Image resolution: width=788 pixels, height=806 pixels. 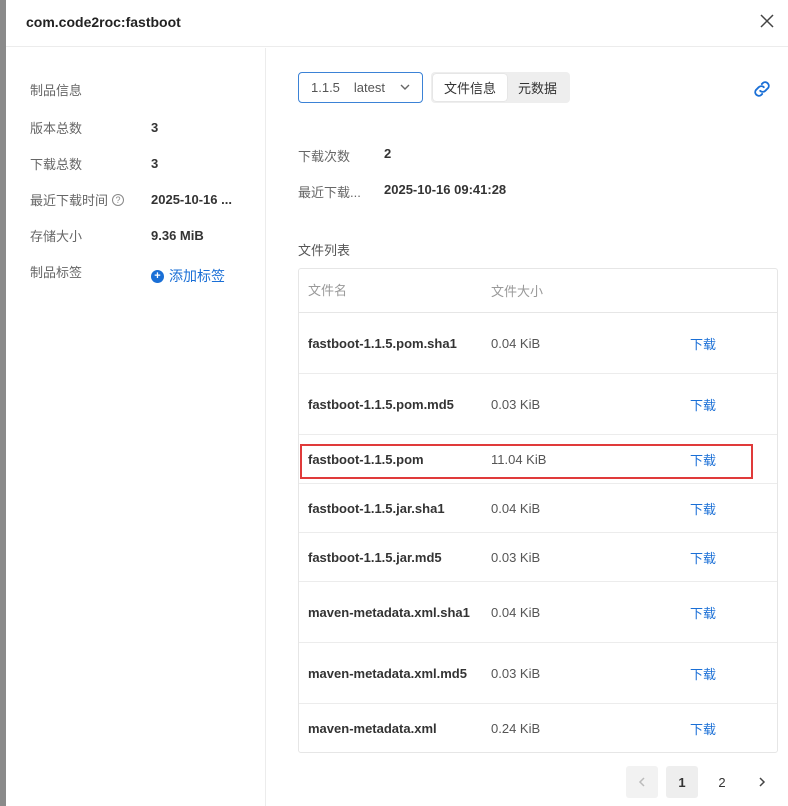 I want to click on file-name: maven-metadata.xml, so click(x=372, y=728).